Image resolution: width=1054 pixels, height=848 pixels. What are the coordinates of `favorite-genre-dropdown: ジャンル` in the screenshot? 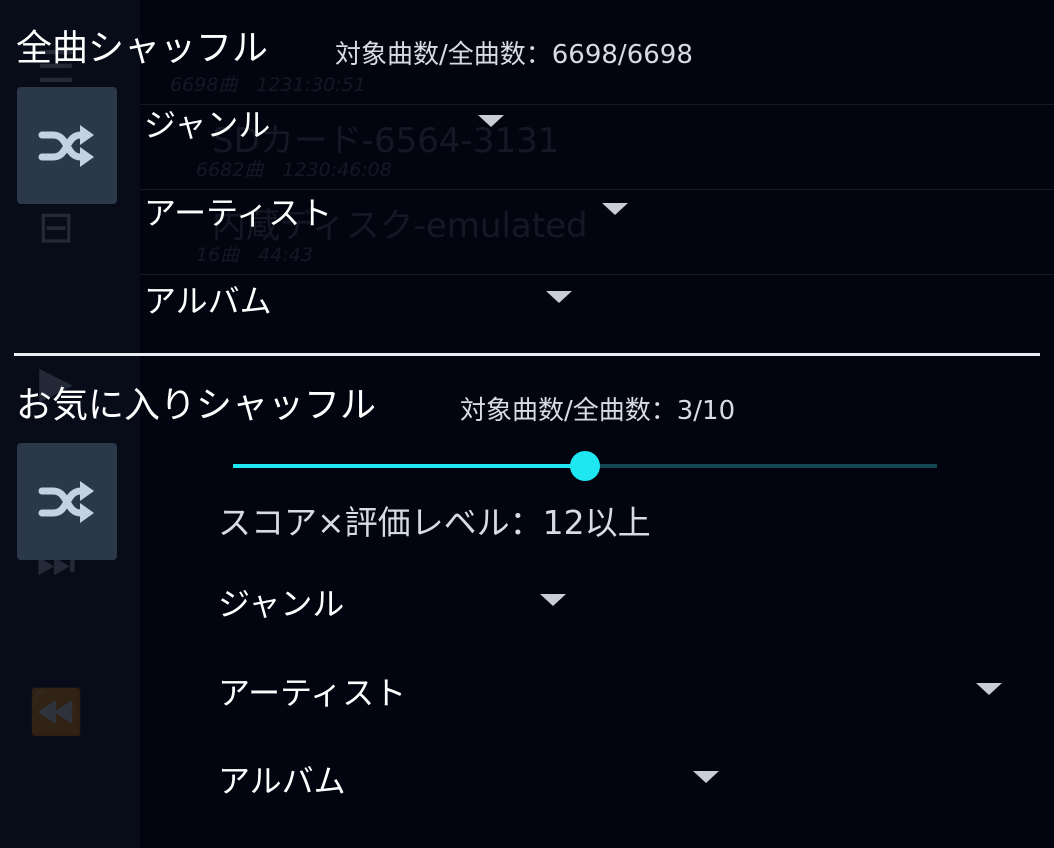 It's located at (393, 599).